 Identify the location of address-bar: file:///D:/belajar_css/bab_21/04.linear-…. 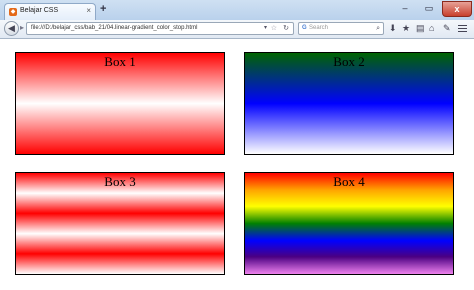
(160, 28).